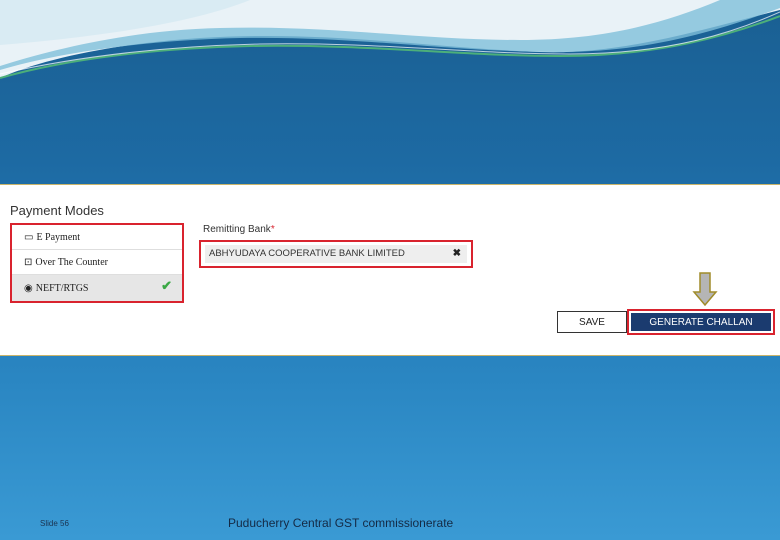  I want to click on payment-modes-title: Payment Modes, so click(57, 210).